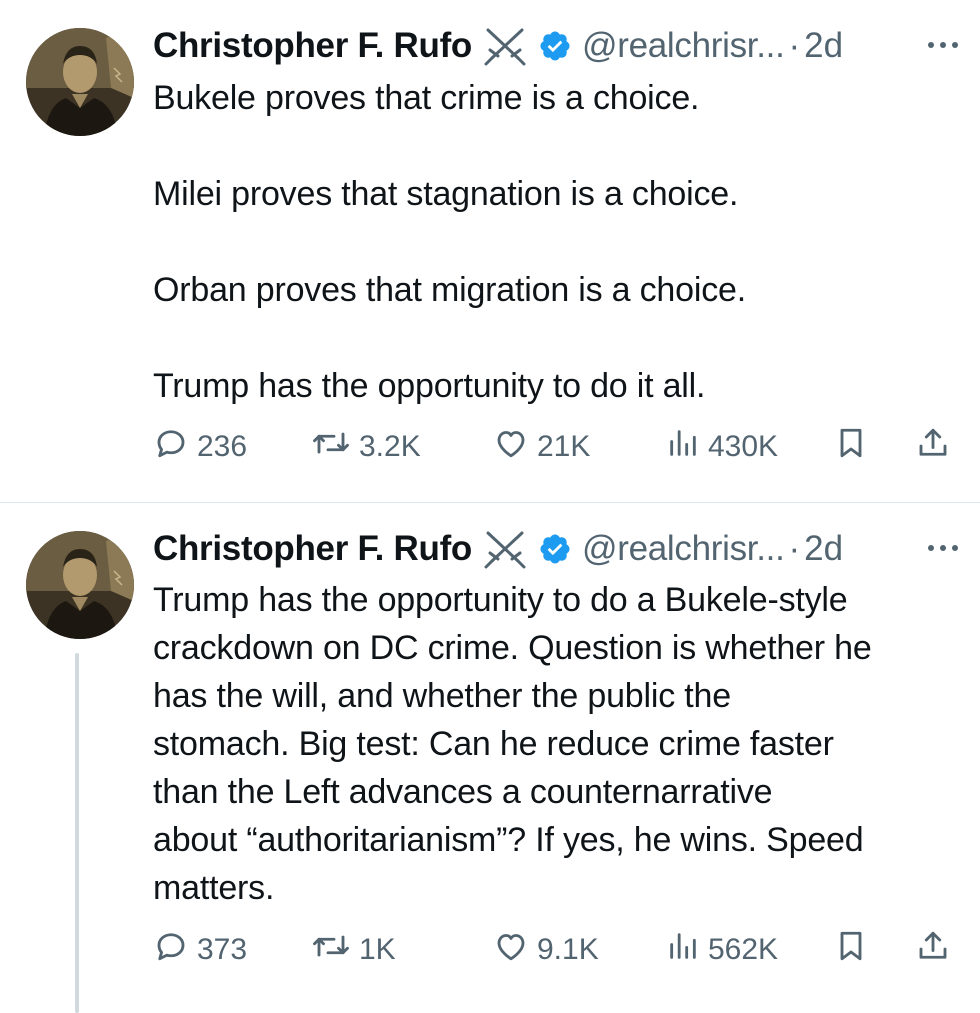  I want to click on tweet-paragraph: Trump has the opportunity to do it all., so click(429, 386).